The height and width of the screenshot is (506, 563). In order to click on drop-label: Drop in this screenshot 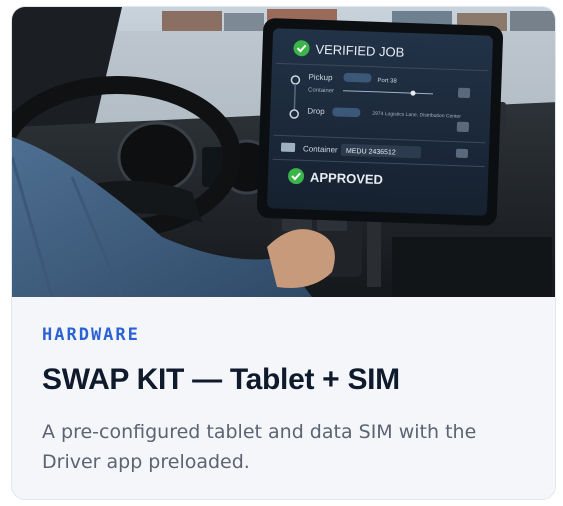, I will do `click(316, 111)`.